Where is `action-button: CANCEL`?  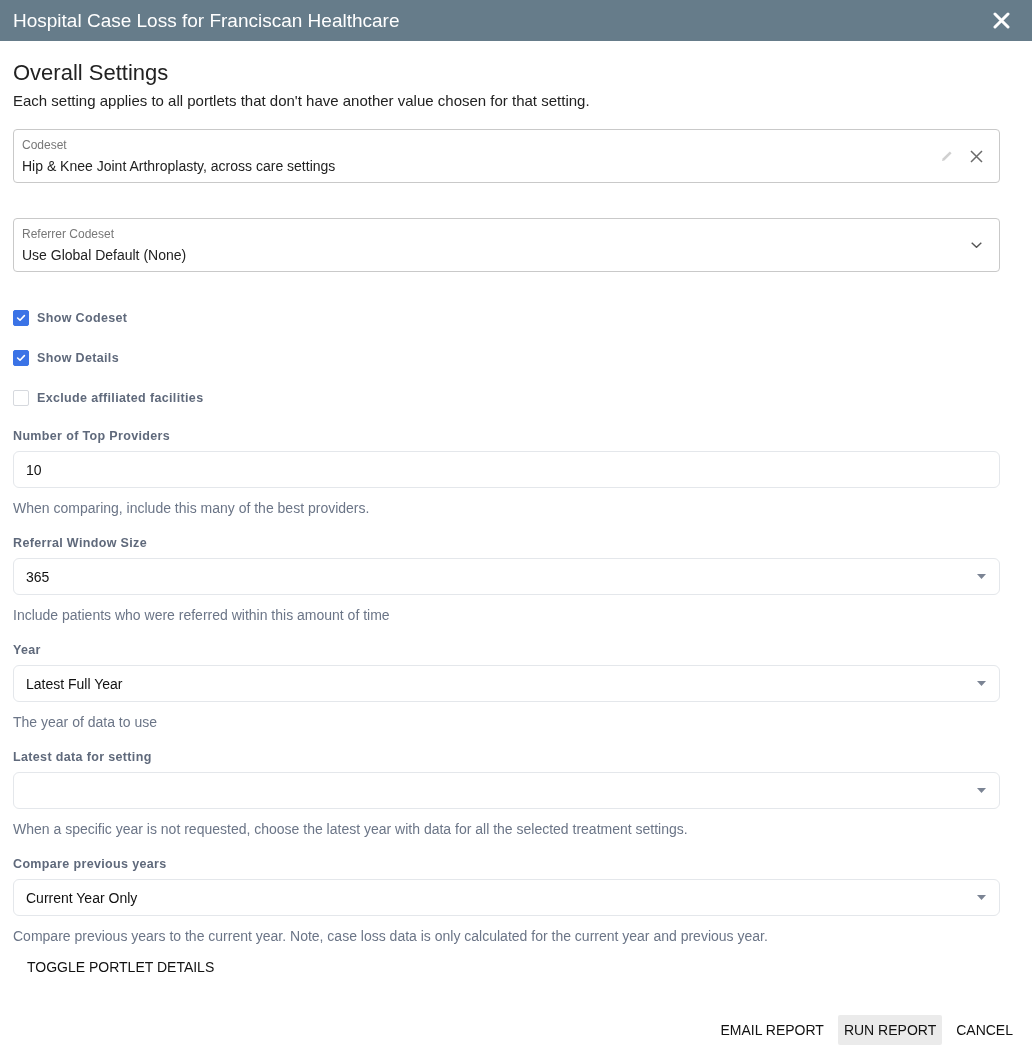
action-button: CANCEL is located at coordinates (984, 1030).